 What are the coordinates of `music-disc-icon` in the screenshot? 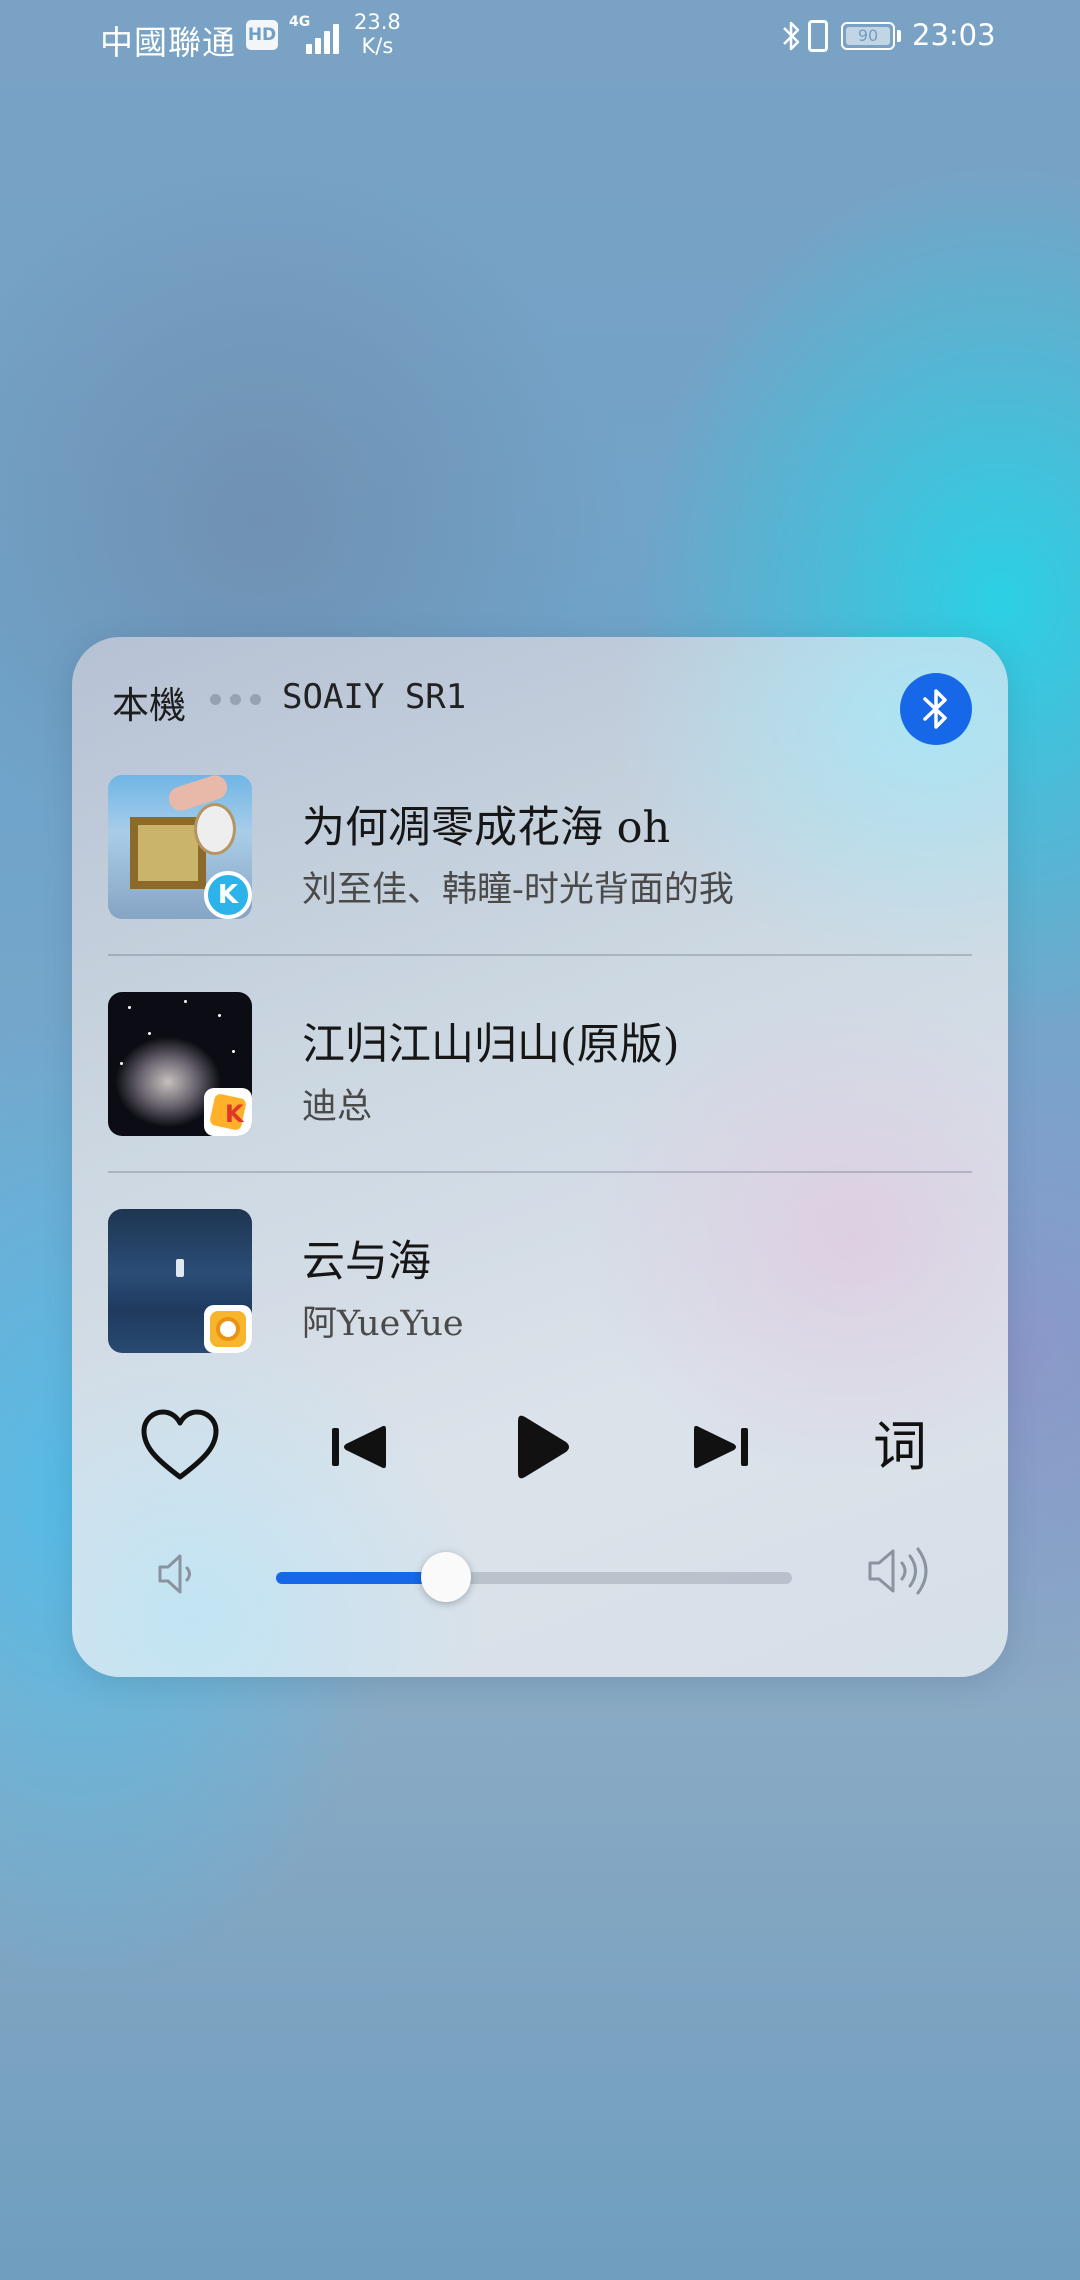 It's located at (228, 1329).